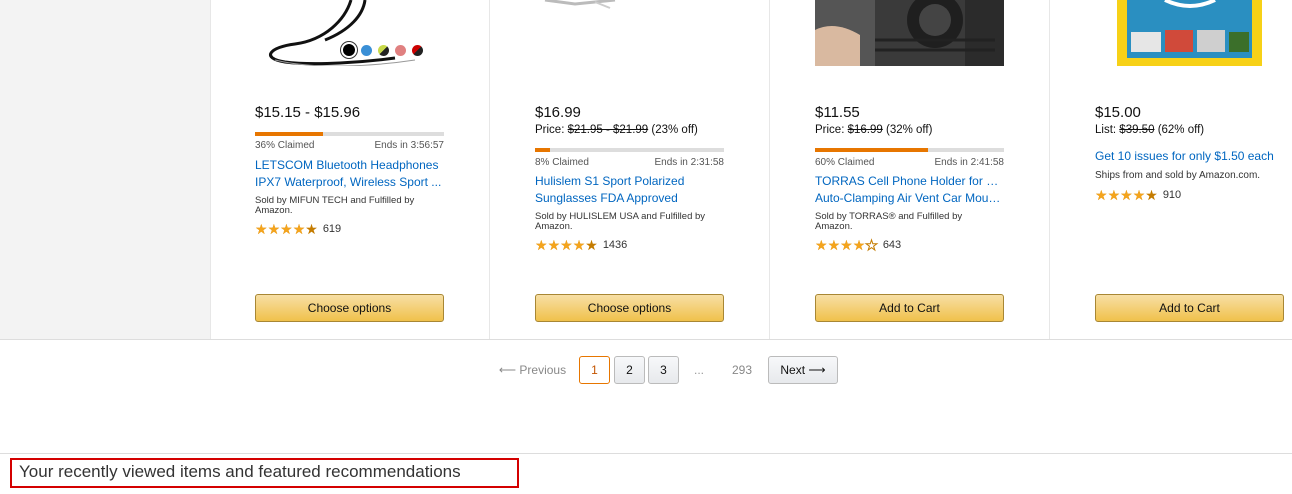 The width and height of the screenshot is (1292, 494). I want to click on section-divider, so click(646, 453).